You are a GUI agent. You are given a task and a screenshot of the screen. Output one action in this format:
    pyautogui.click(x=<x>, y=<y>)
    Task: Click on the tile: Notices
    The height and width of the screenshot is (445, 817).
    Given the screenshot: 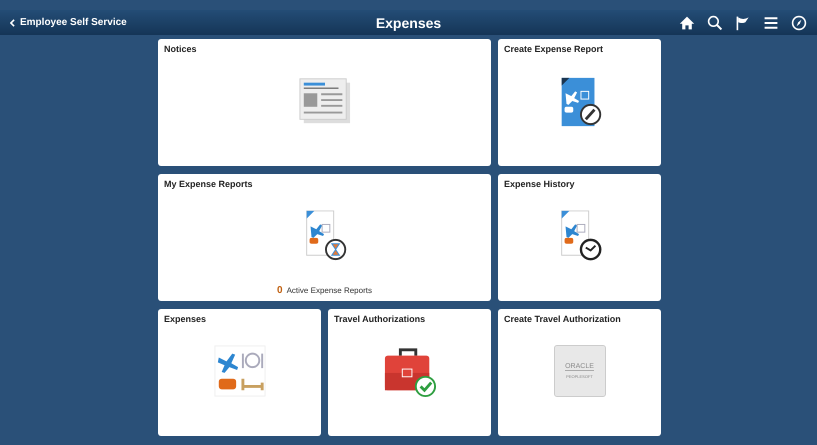 What is the action you would take?
    pyautogui.click(x=324, y=102)
    